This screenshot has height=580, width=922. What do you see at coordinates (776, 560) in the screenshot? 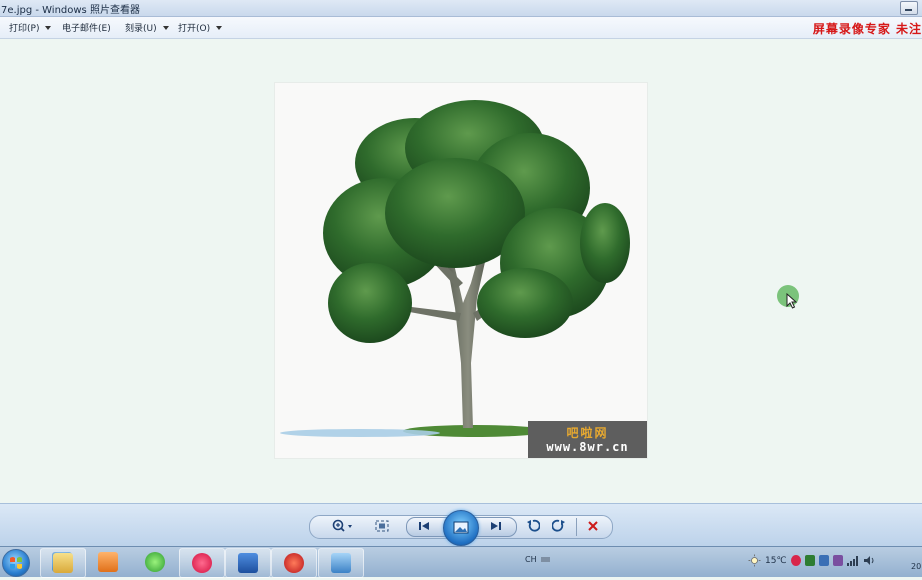
I see `temperature: 15℃` at bounding box center [776, 560].